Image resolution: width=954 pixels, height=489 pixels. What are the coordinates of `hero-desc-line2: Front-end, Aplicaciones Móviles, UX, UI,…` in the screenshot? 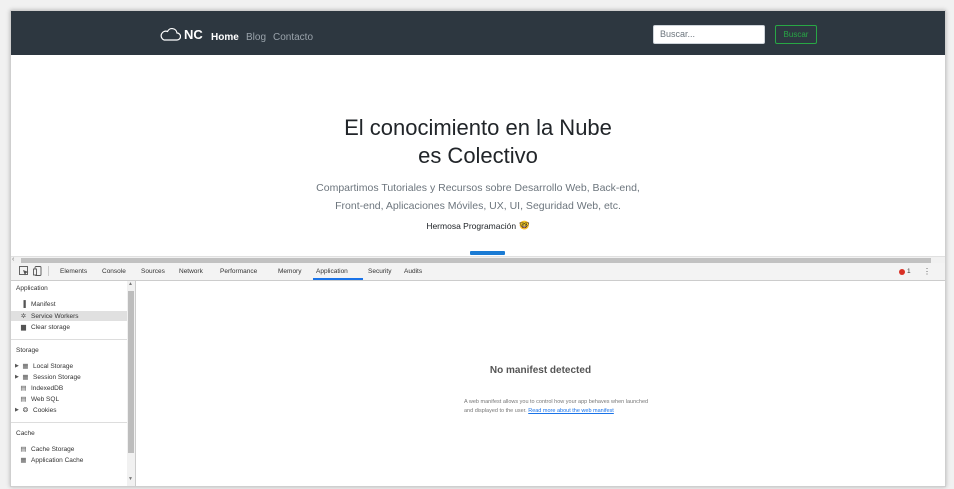 It's located at (478, 206).